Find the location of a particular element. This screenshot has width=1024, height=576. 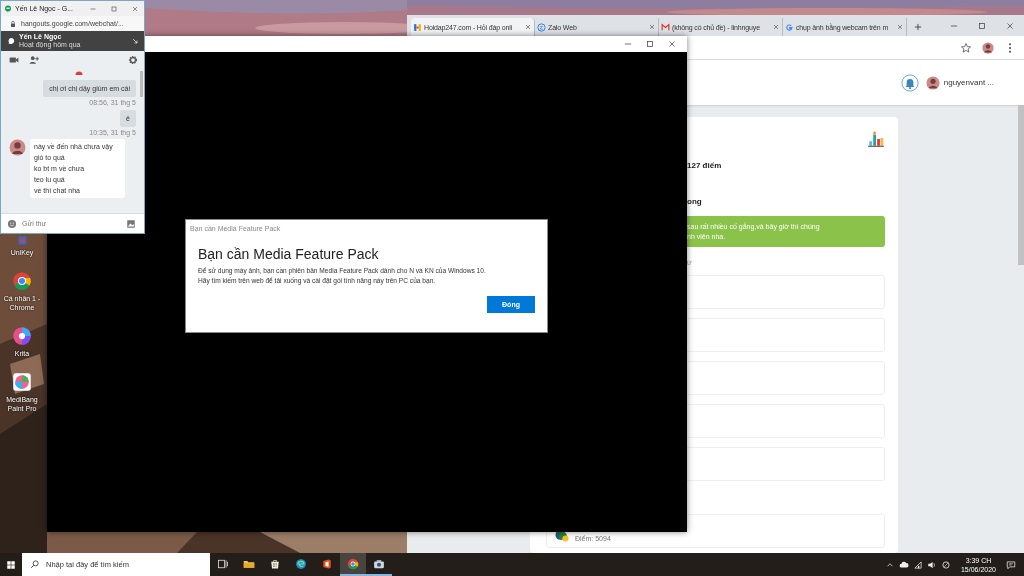

chat-bubble-icon is located at coordinates (11, 41).